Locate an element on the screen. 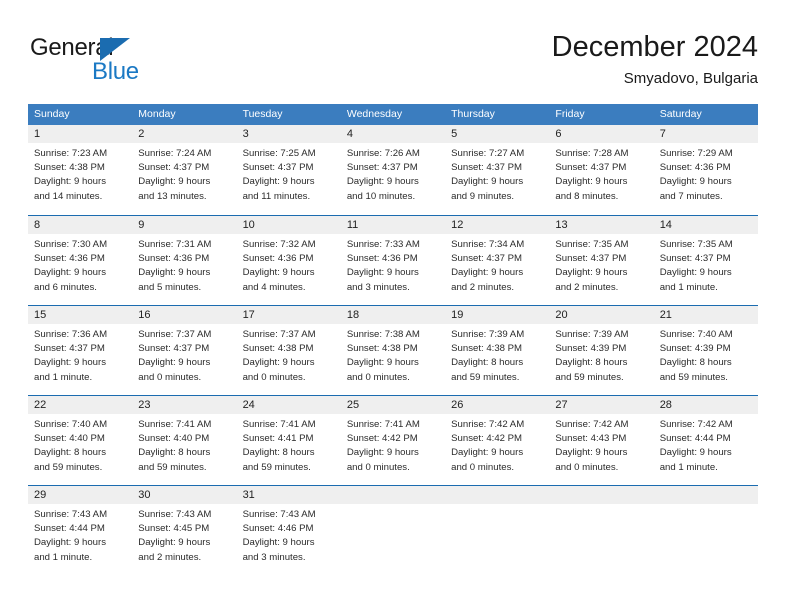 The height and width of the screenshot is (612, 792). sunrise-text: Sunrise: 7:35 AM is located at coordinates (696, 244).